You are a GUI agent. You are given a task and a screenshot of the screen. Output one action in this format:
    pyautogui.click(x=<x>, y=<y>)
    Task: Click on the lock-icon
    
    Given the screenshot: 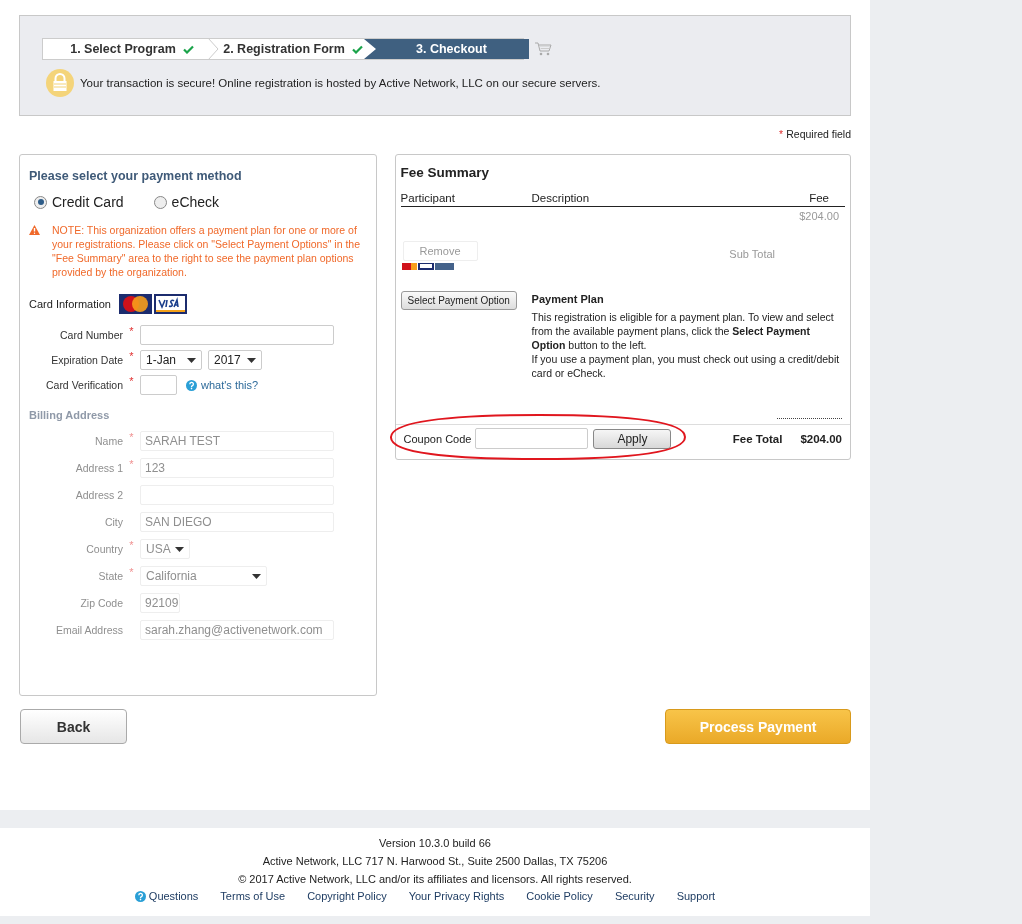 What is the action you would take?
    pyautogui.click(x=60, y=83)
    